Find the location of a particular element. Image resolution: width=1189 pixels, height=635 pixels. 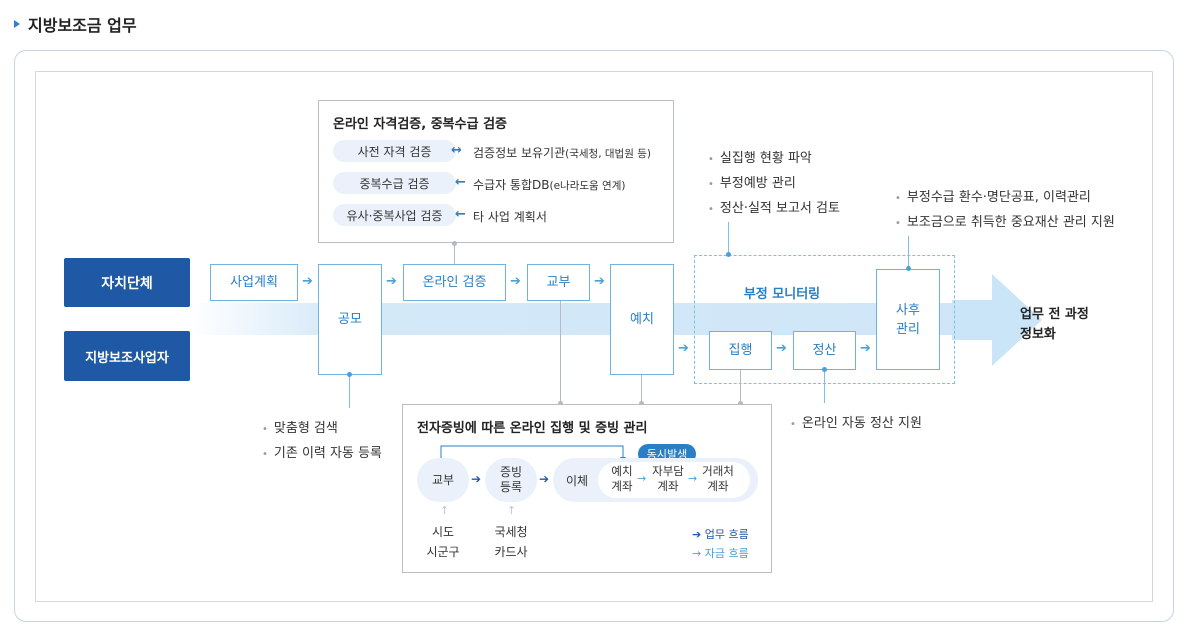

verify-row-label: 사전 자격 검증 is located at coordinates (394, 151).